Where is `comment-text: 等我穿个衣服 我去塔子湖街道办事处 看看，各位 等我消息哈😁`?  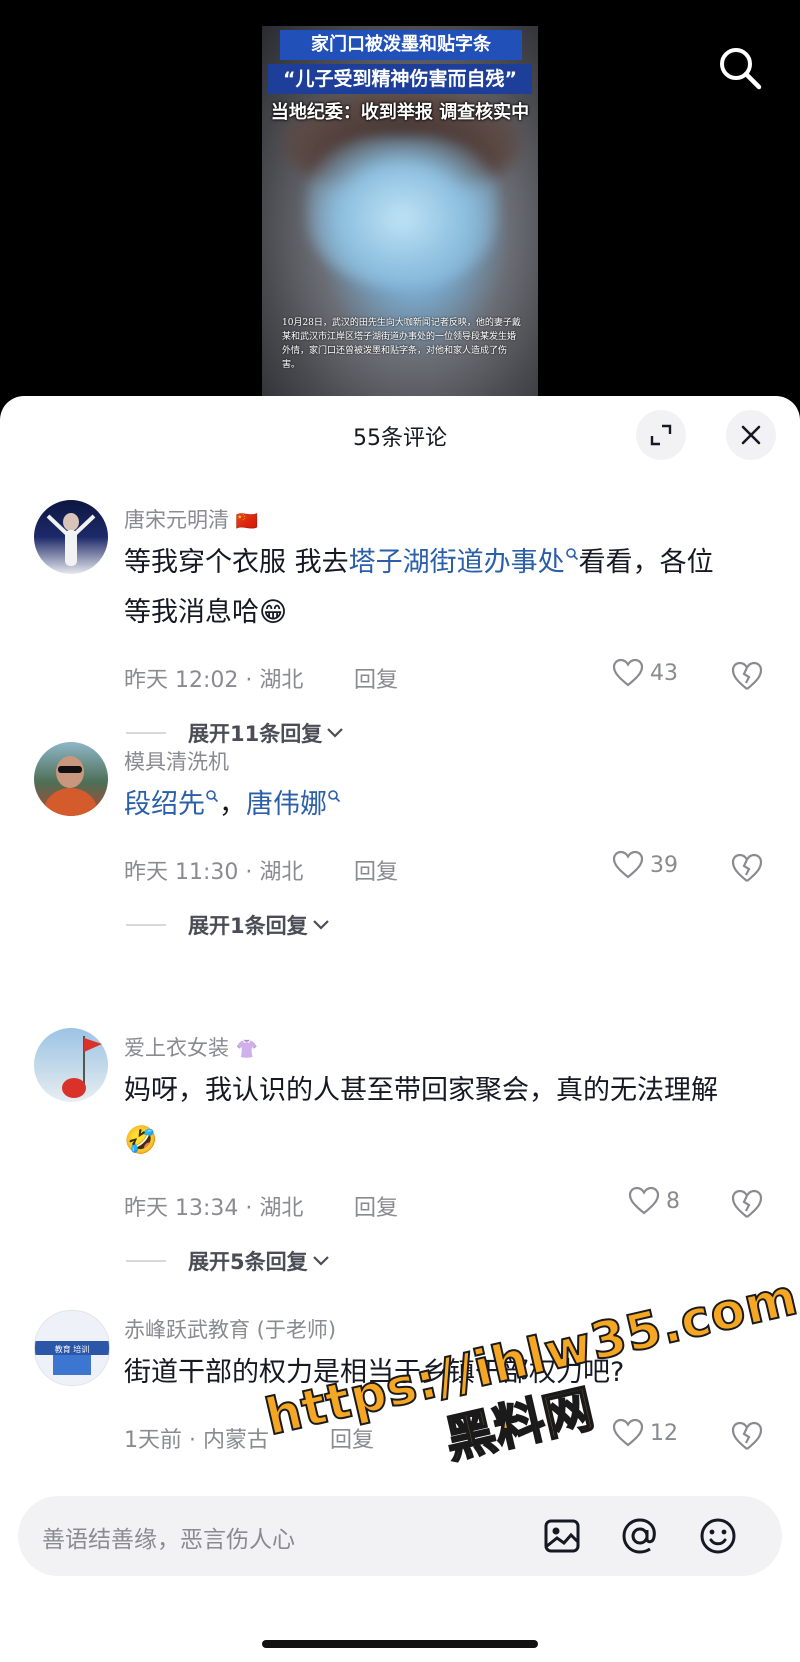 comment-text: 等我穿个衣服 我去塔子湖街道办事处 看看，各位 等我消息哈😁 is located at coordinates (419, 587).